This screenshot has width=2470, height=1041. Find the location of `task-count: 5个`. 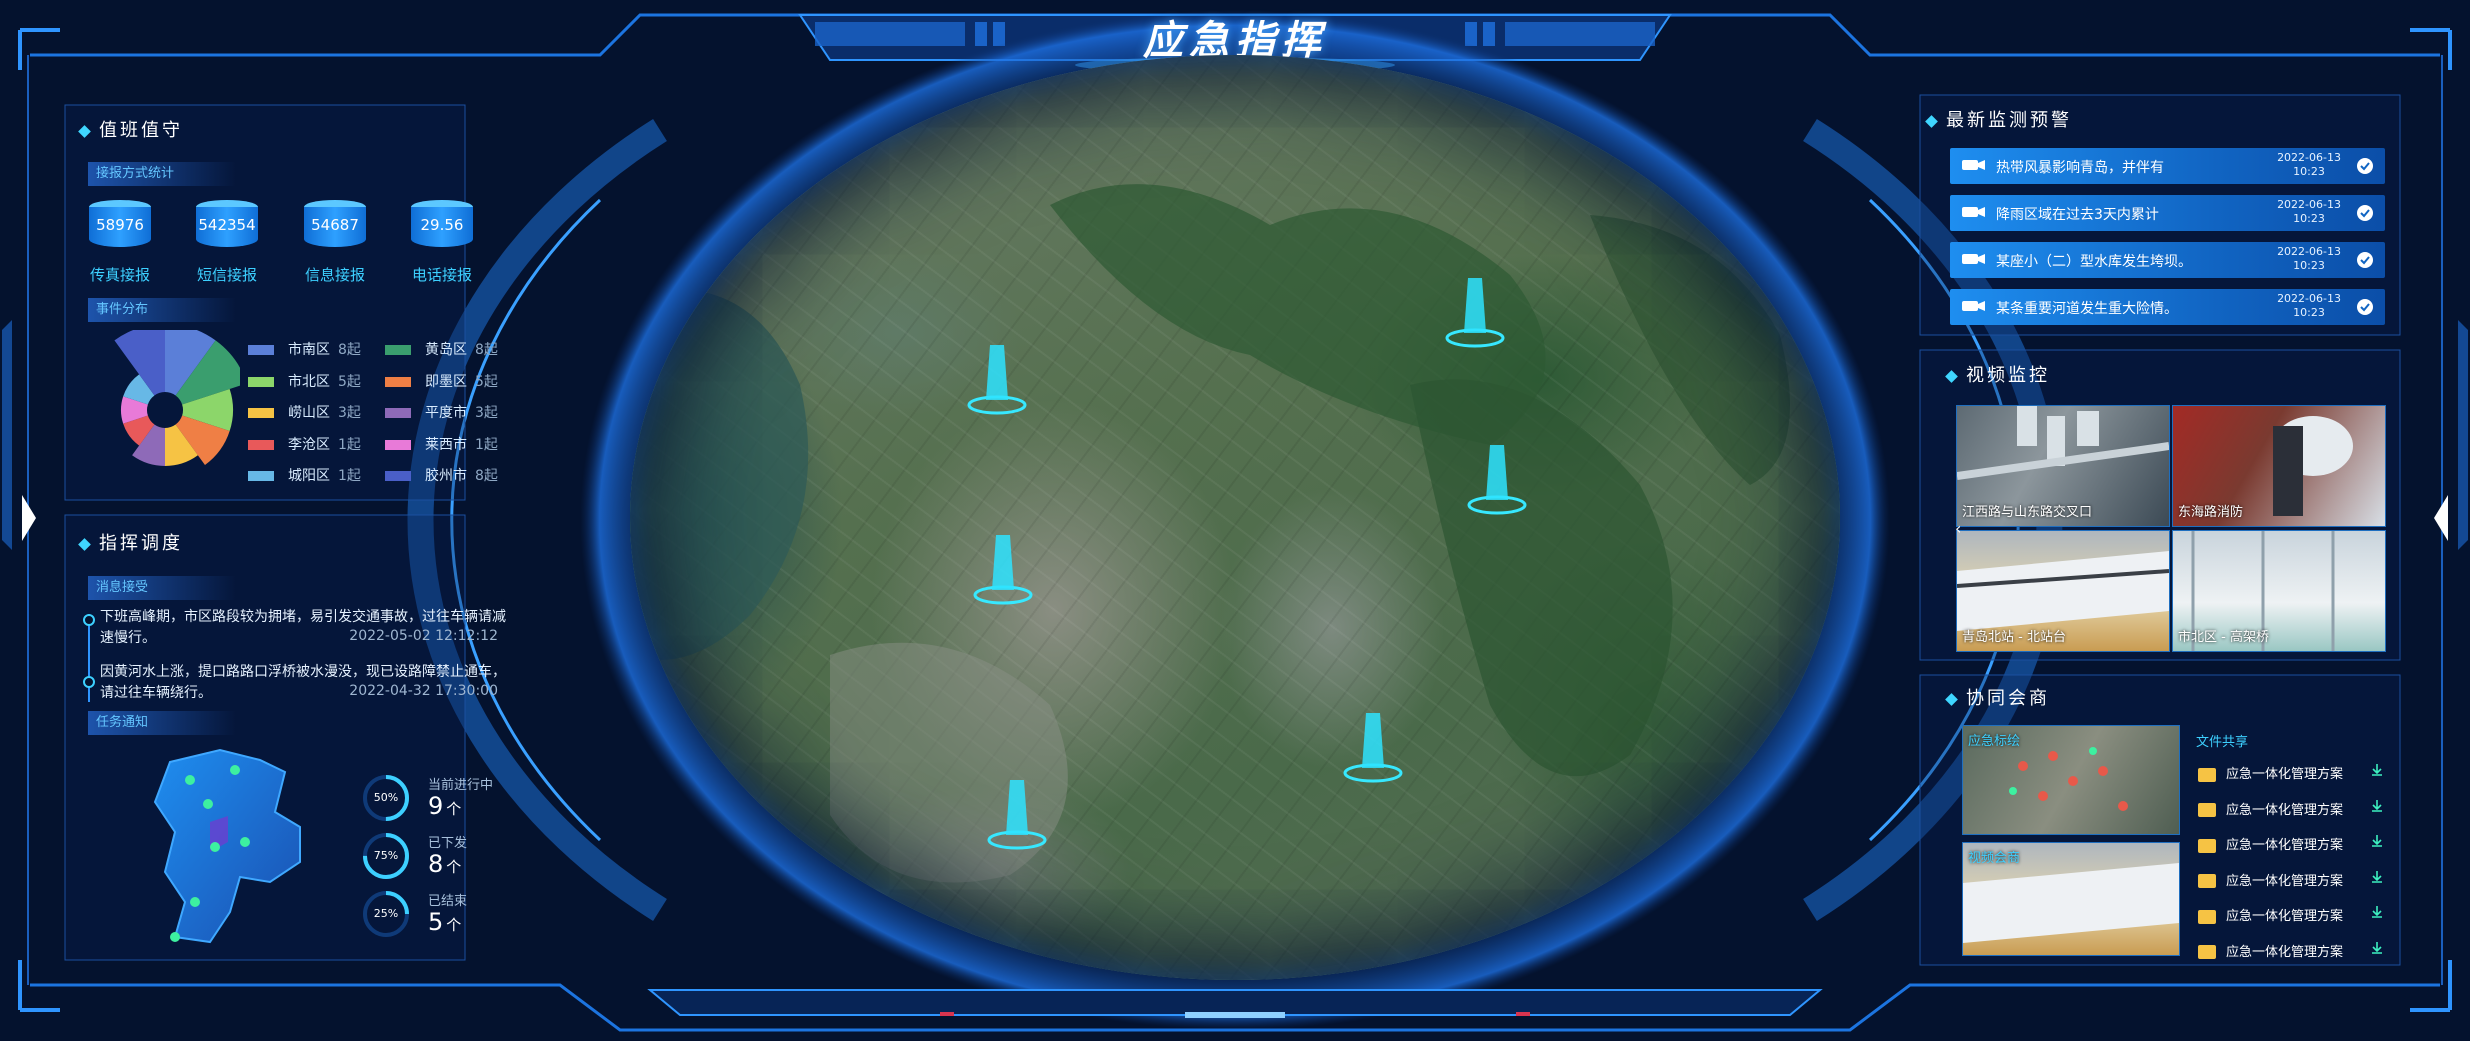

task-count: 5个 is located at coordinates (445, 922).